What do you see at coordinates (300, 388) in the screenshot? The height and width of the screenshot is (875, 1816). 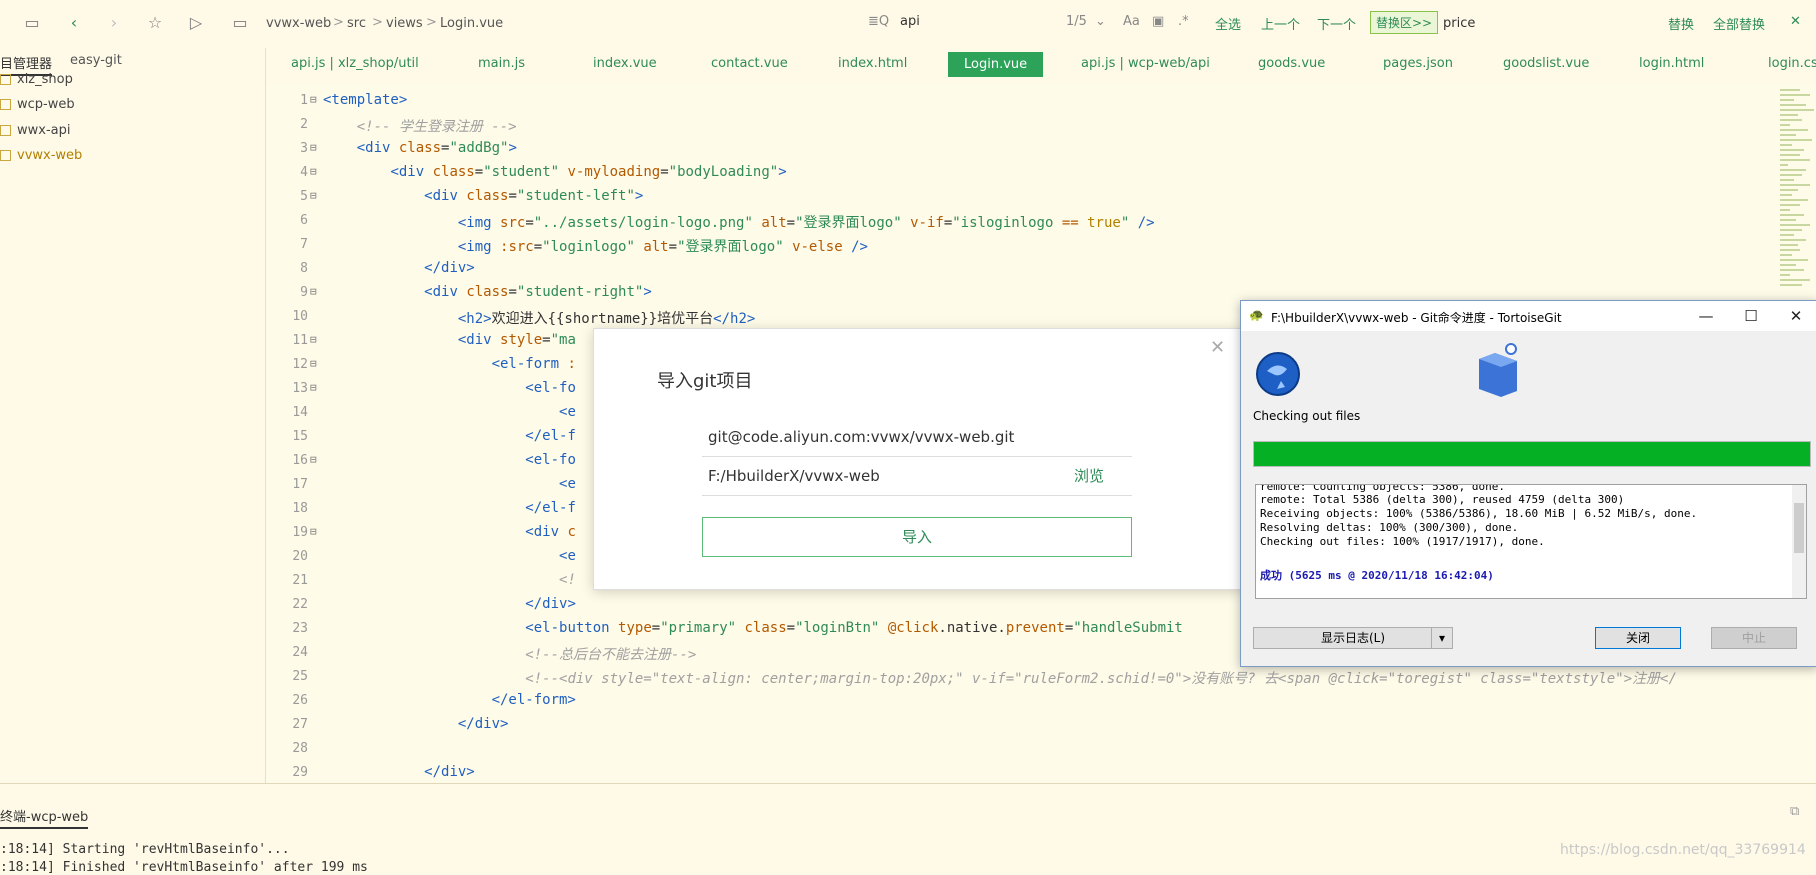 I see `line-number: 13` at bounding box center [300, 388].